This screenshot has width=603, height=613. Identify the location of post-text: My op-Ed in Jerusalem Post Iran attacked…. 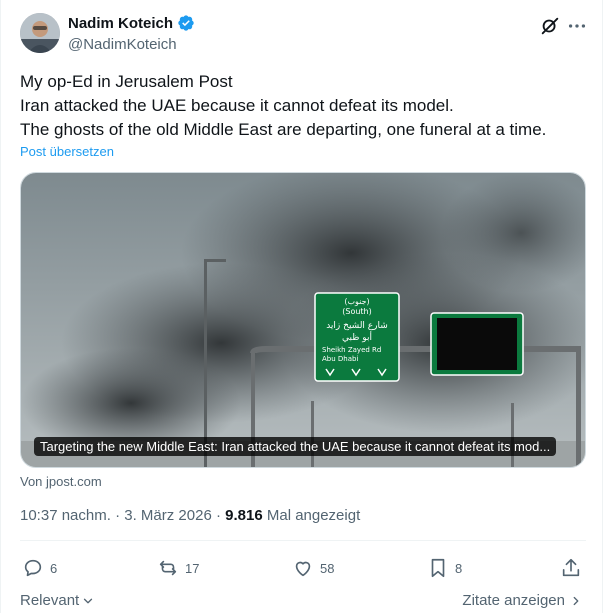
(302, 106).